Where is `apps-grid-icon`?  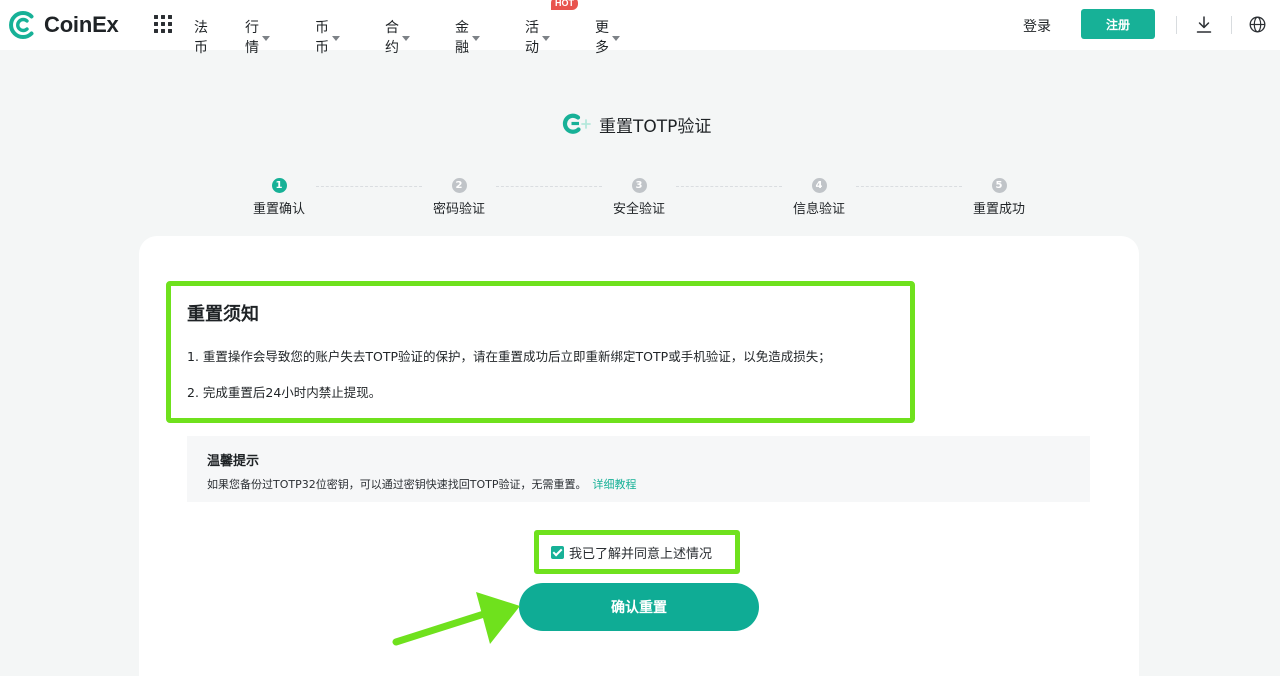 apps-grid-icon is located at coordinates (163, 24).